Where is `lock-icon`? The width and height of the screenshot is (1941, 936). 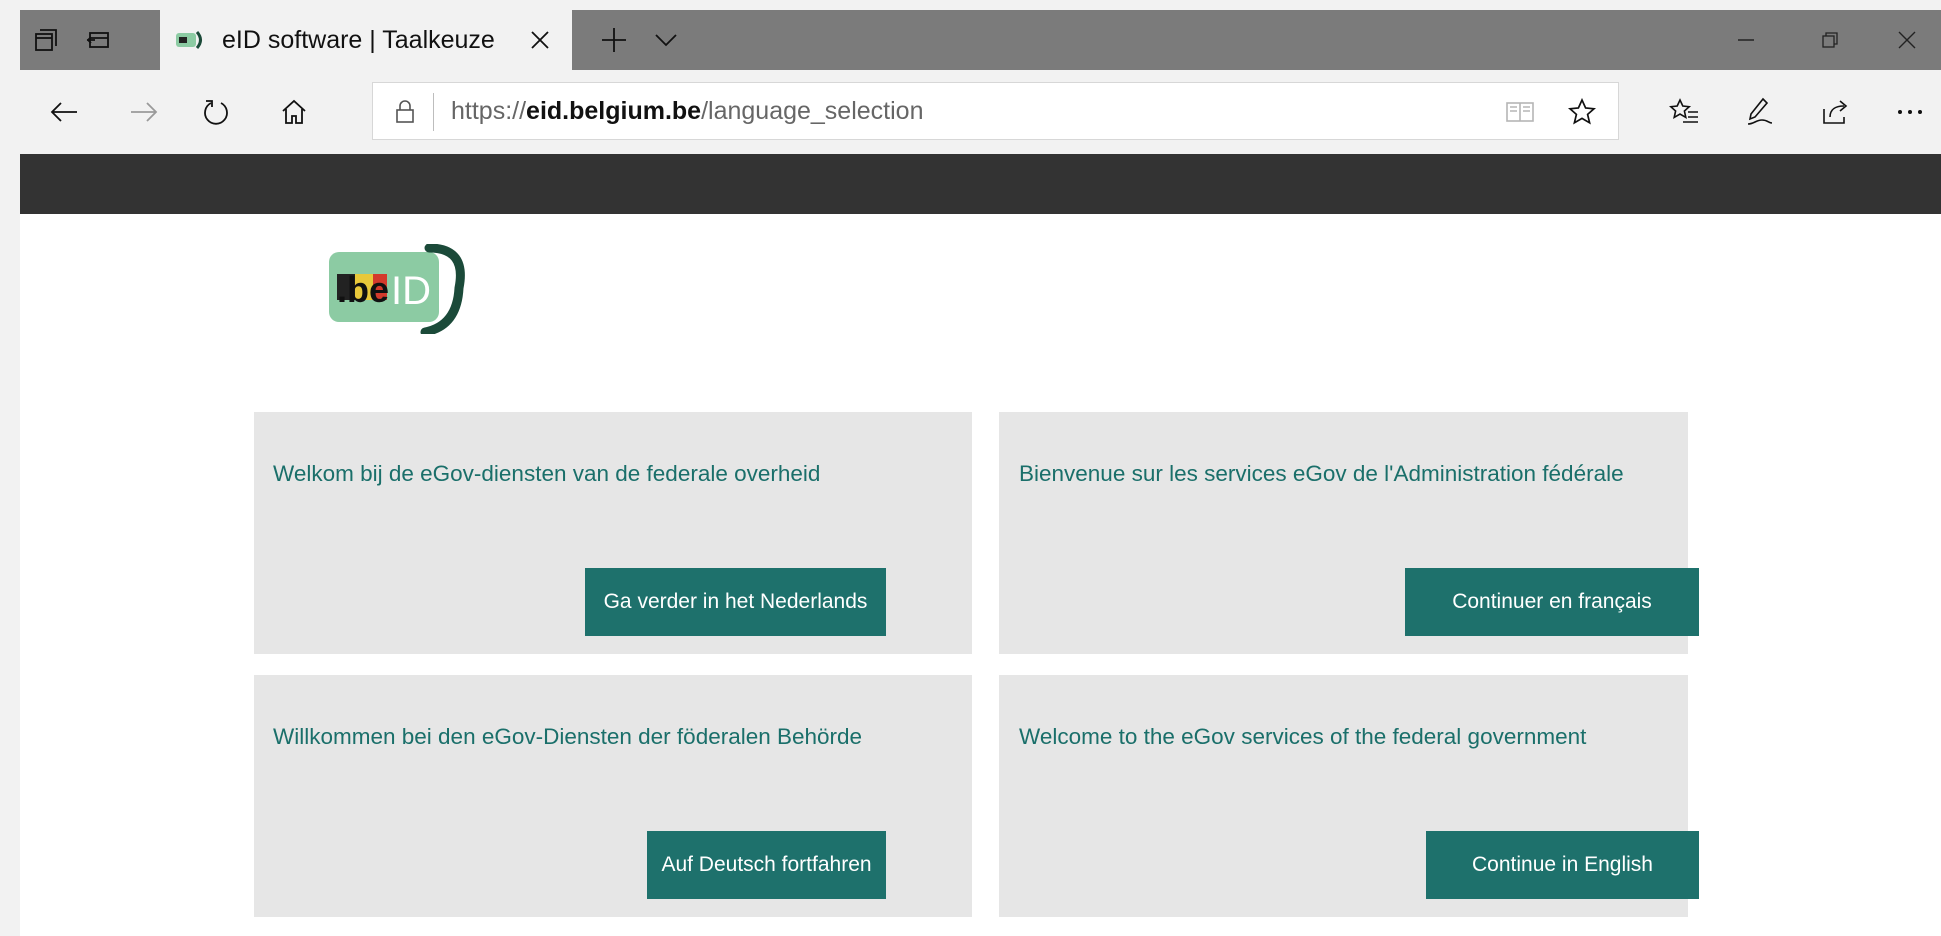
lock-icon is located at coordinates (405, 112).